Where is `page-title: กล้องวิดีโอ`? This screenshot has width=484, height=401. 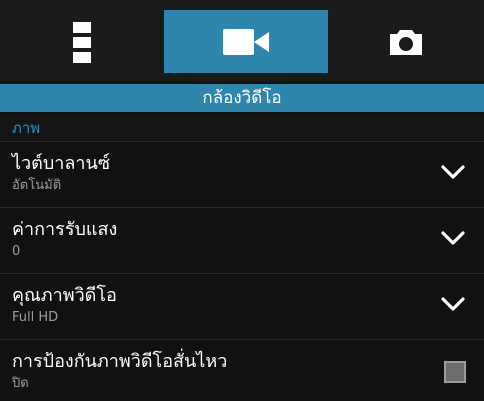 page-title: กล้องวิดีโอ is located at coordinates (242, 98).